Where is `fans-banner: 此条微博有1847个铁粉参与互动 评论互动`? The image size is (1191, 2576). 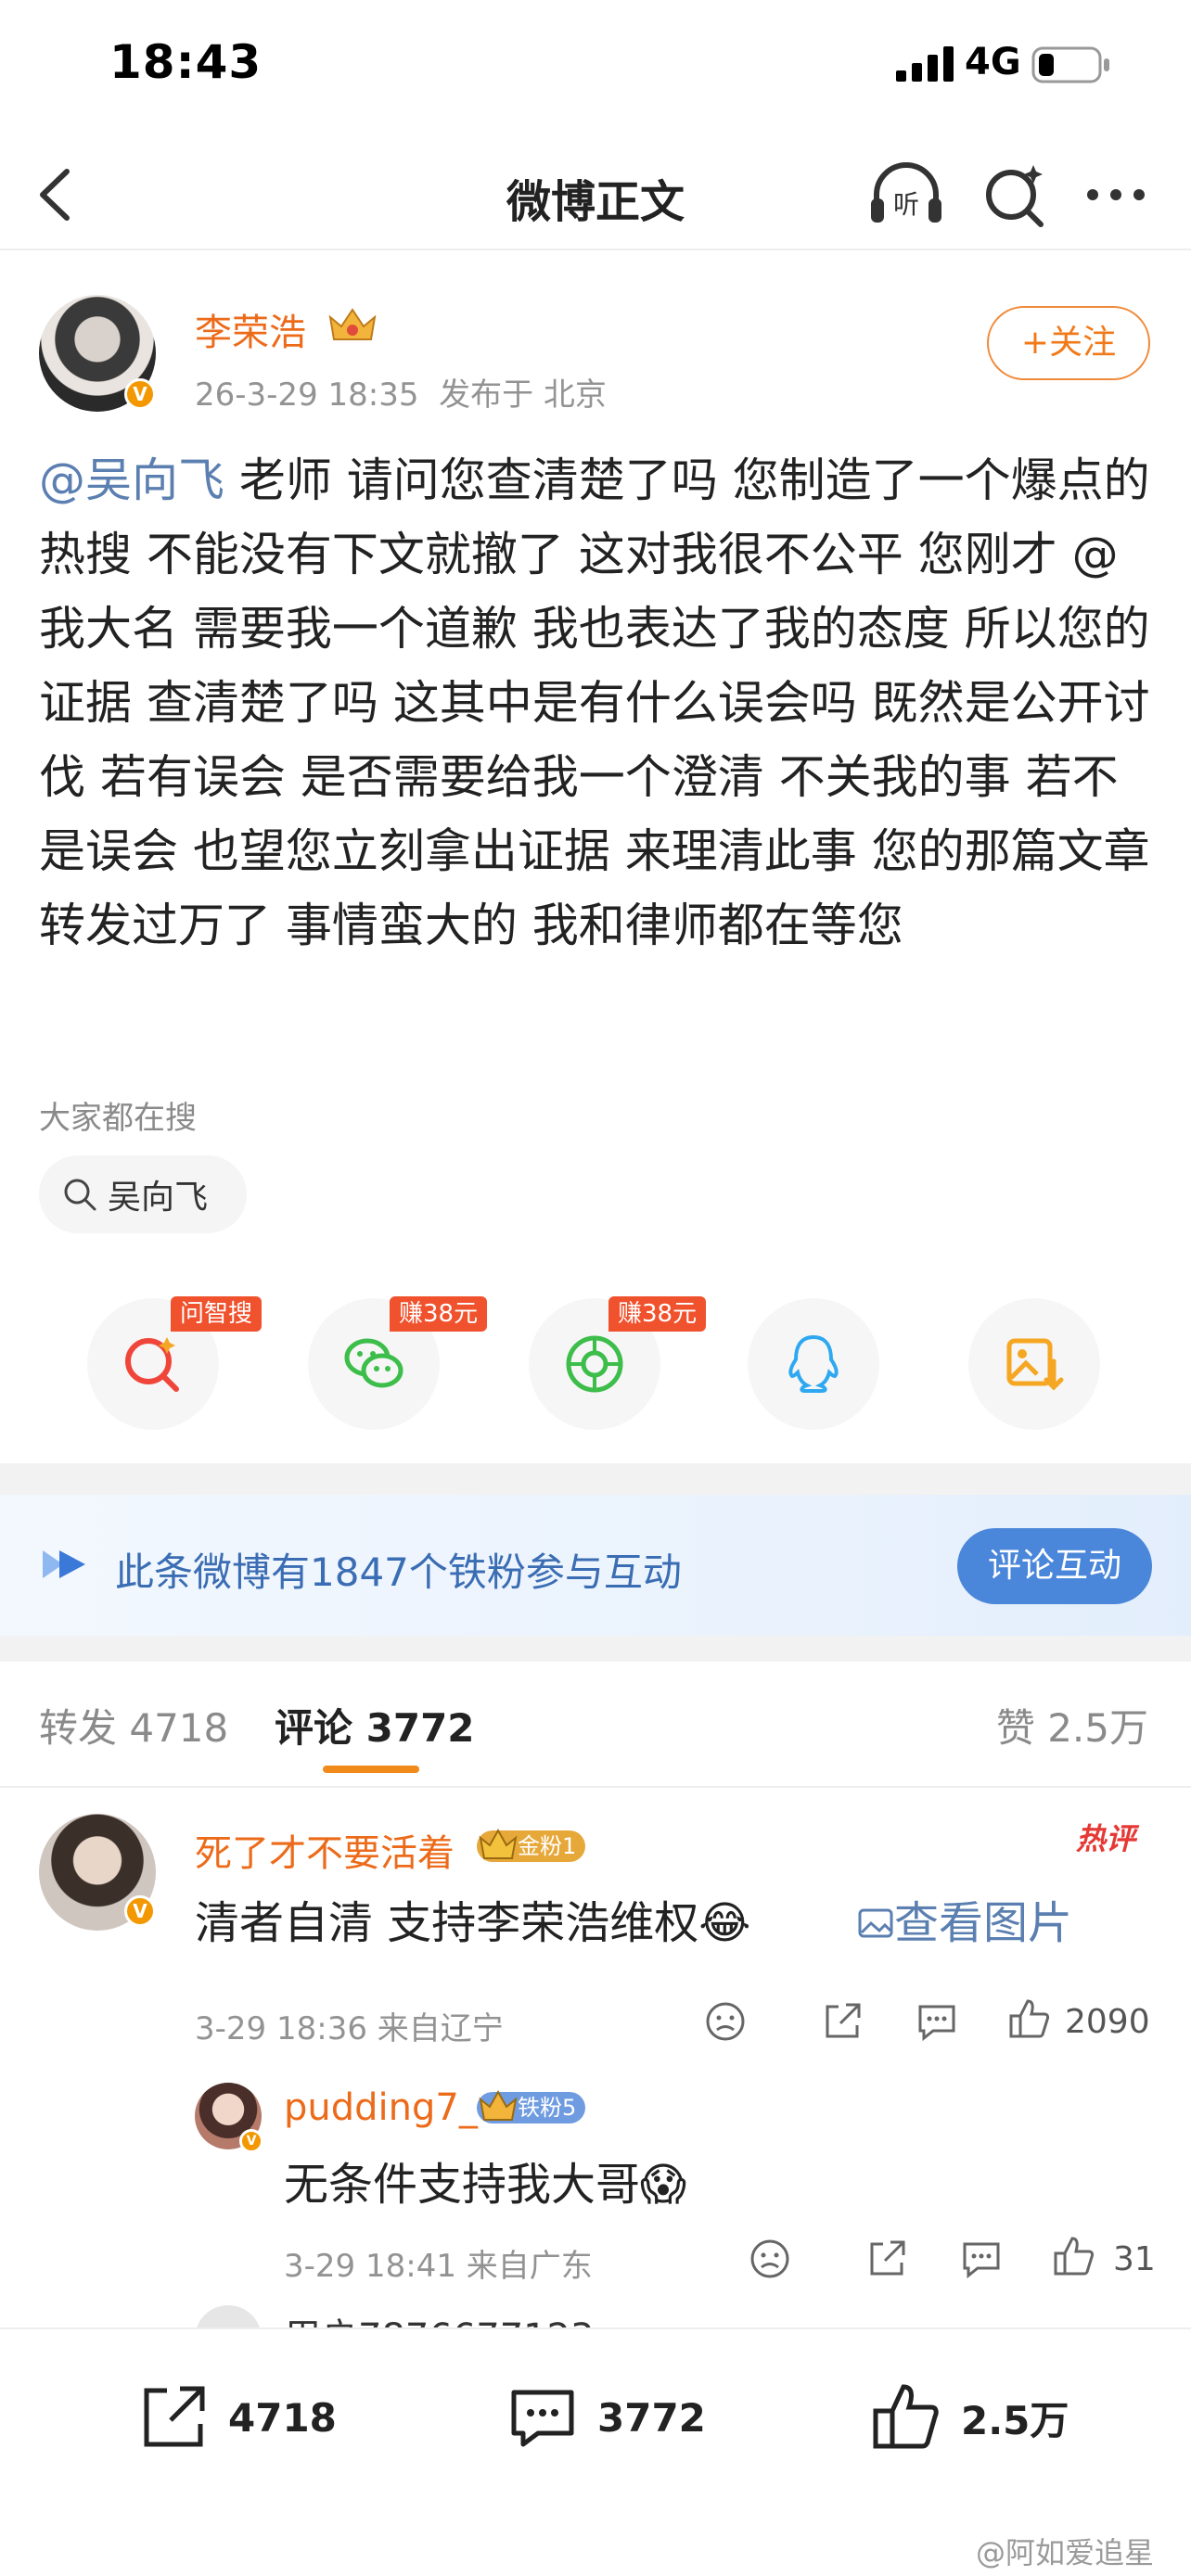 fans-banner: 此条微博有1847个铁粉参与互动 评论互动 is located at coordinates (595, 1565).